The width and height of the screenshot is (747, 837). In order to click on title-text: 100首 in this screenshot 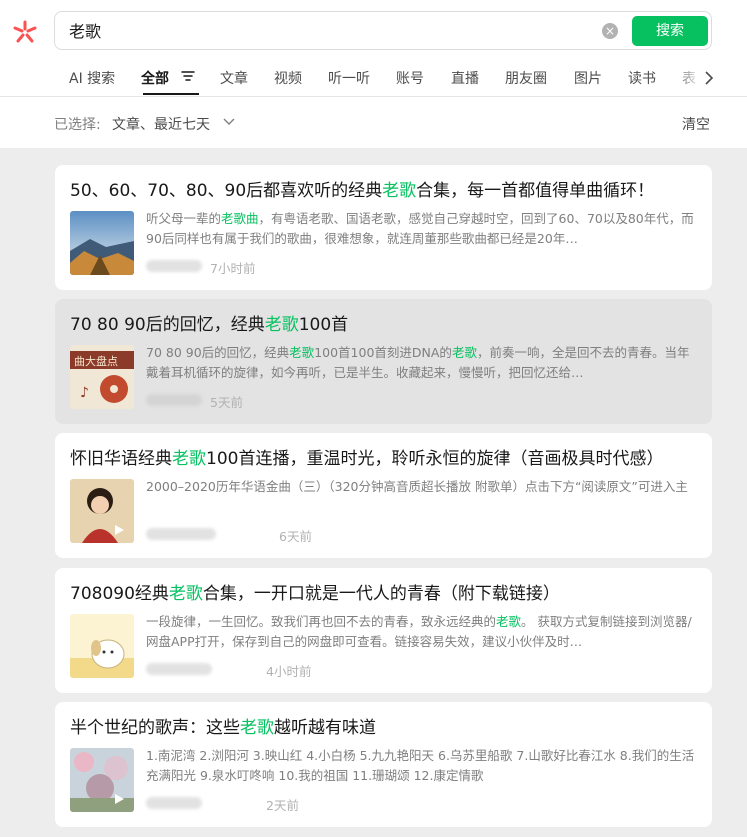, I will do `click(323, 325)`.